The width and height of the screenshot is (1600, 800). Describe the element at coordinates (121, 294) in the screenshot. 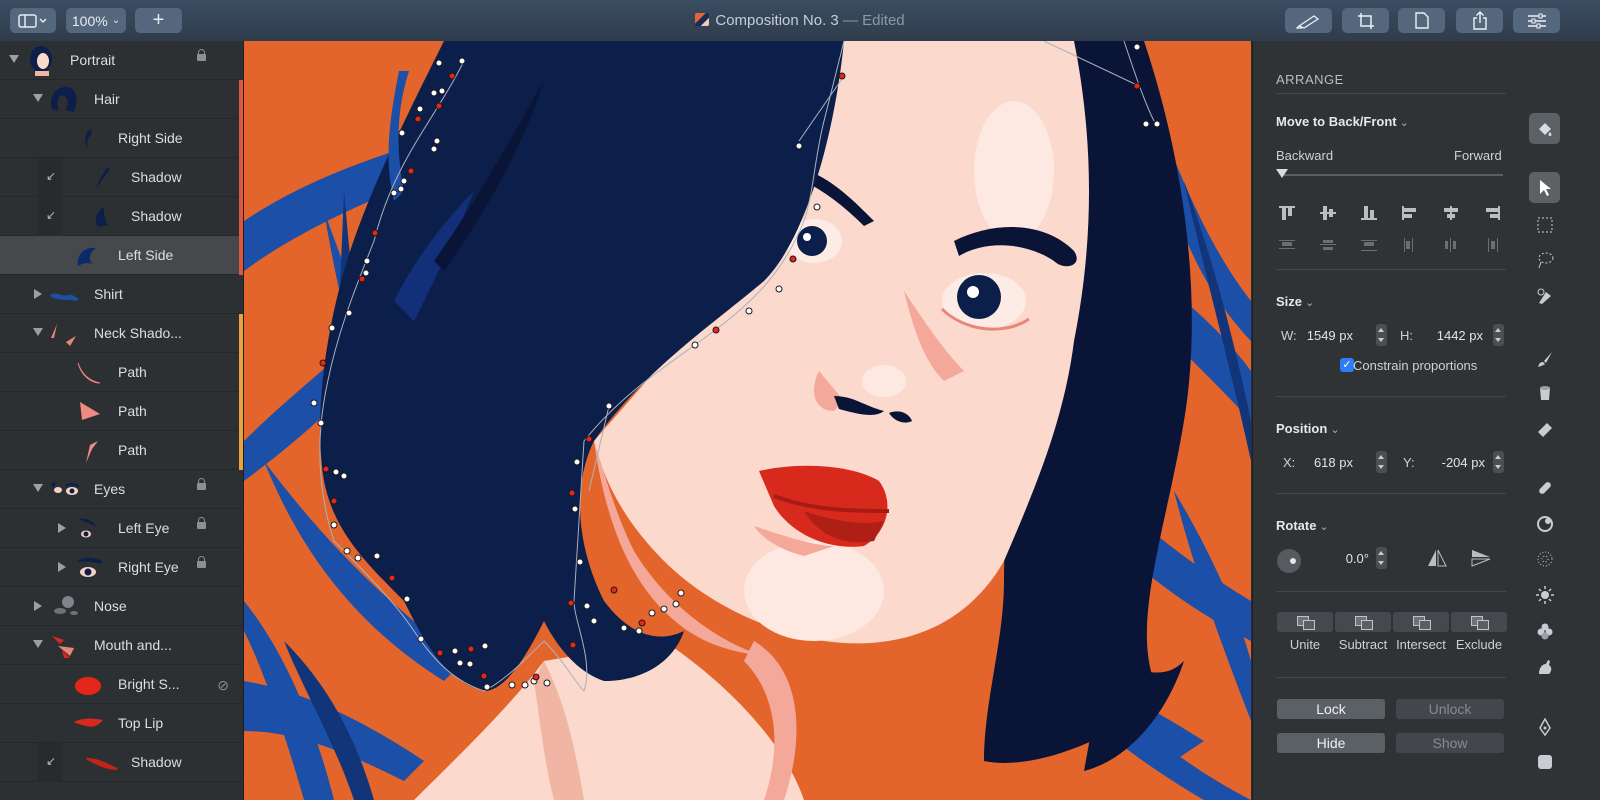

I see `layer-row-shirt: Shirt` at that location.